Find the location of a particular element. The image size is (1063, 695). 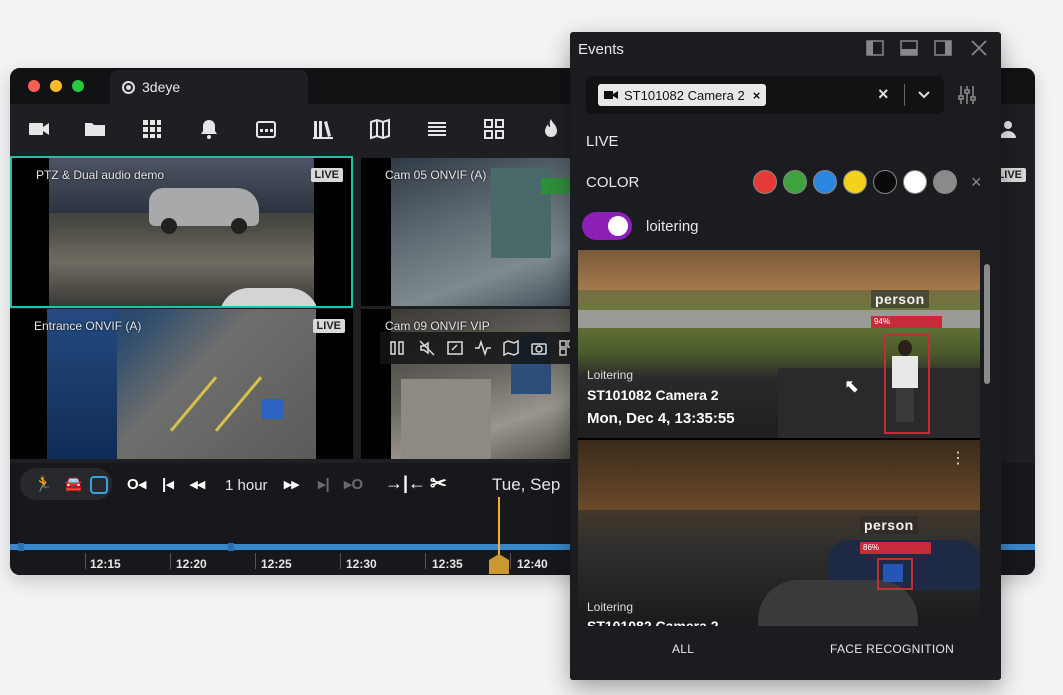

skip-start-icon: |◂ is located at coordinates (168, 484).